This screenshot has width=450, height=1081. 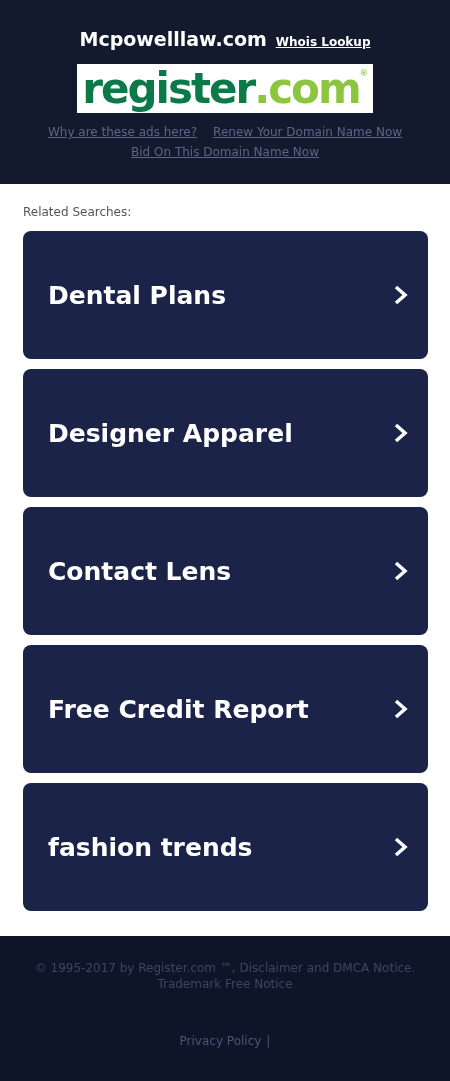 What do you see at coordinates (225, 433) in the screenshot?
I see `search-card: Designer Apparel` at bounding box center [225, 433].